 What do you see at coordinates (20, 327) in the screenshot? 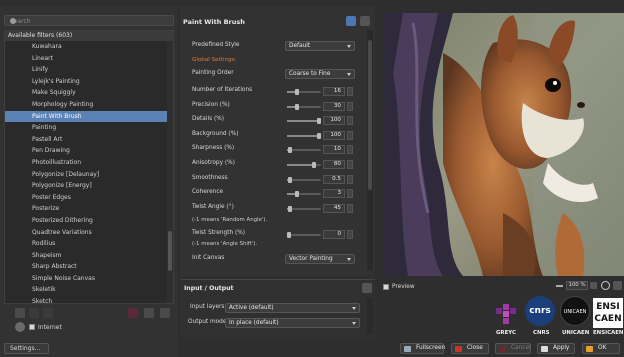
I see `refresh-filters-icon` at bounding box center [20, 327].